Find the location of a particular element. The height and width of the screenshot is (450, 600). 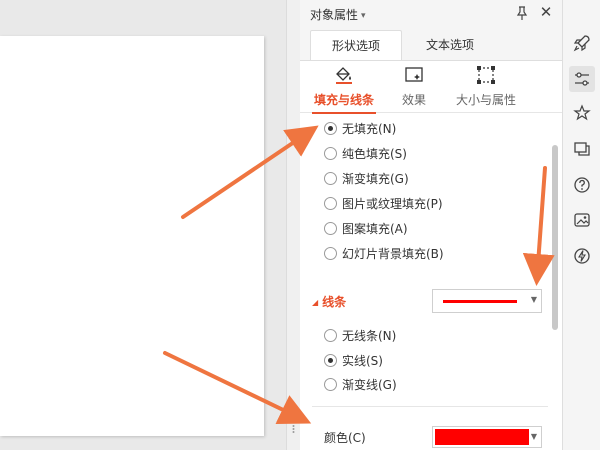

image-tool-button is located at coordinates (582, 220).